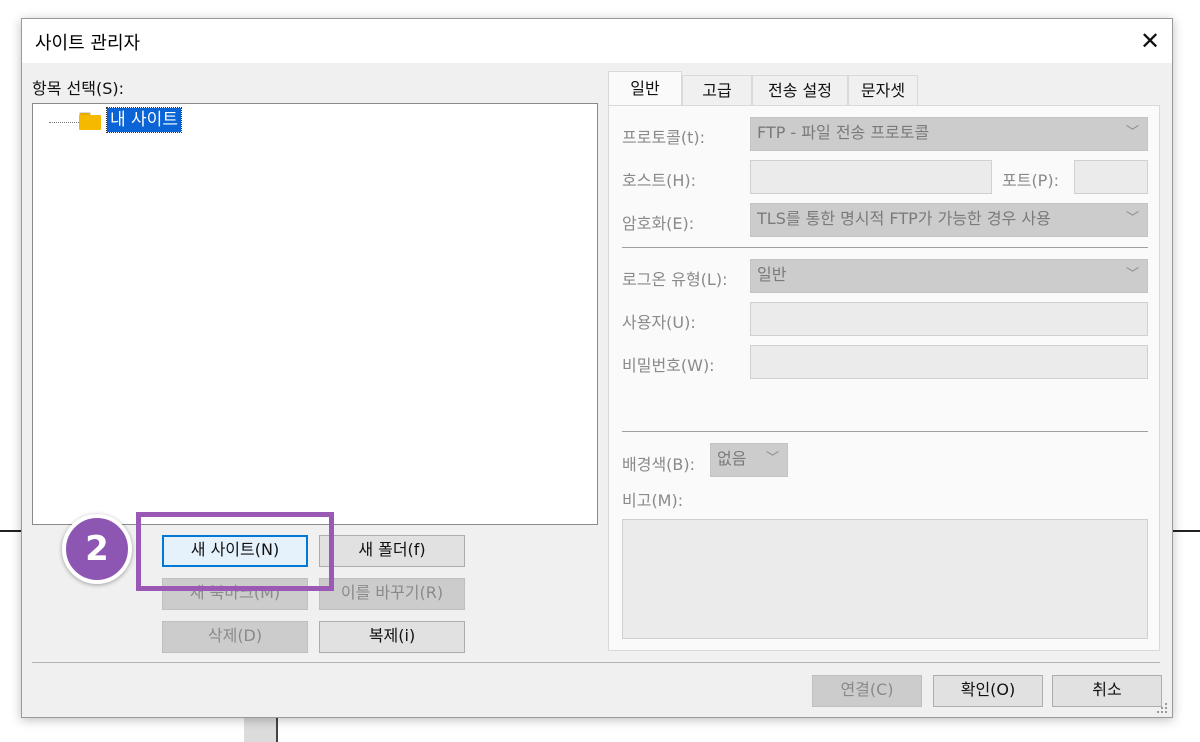  What do you see at coordinates (668, 365) in the screenshot?
I see `password-label: 비밀번호(W):` at bounding box center [668, 365].